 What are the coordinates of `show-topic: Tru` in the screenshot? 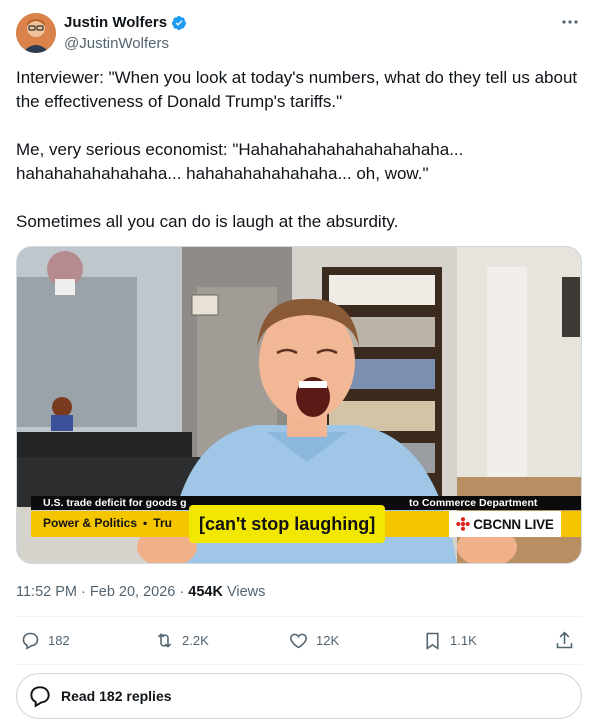 It's located at (162, 523).